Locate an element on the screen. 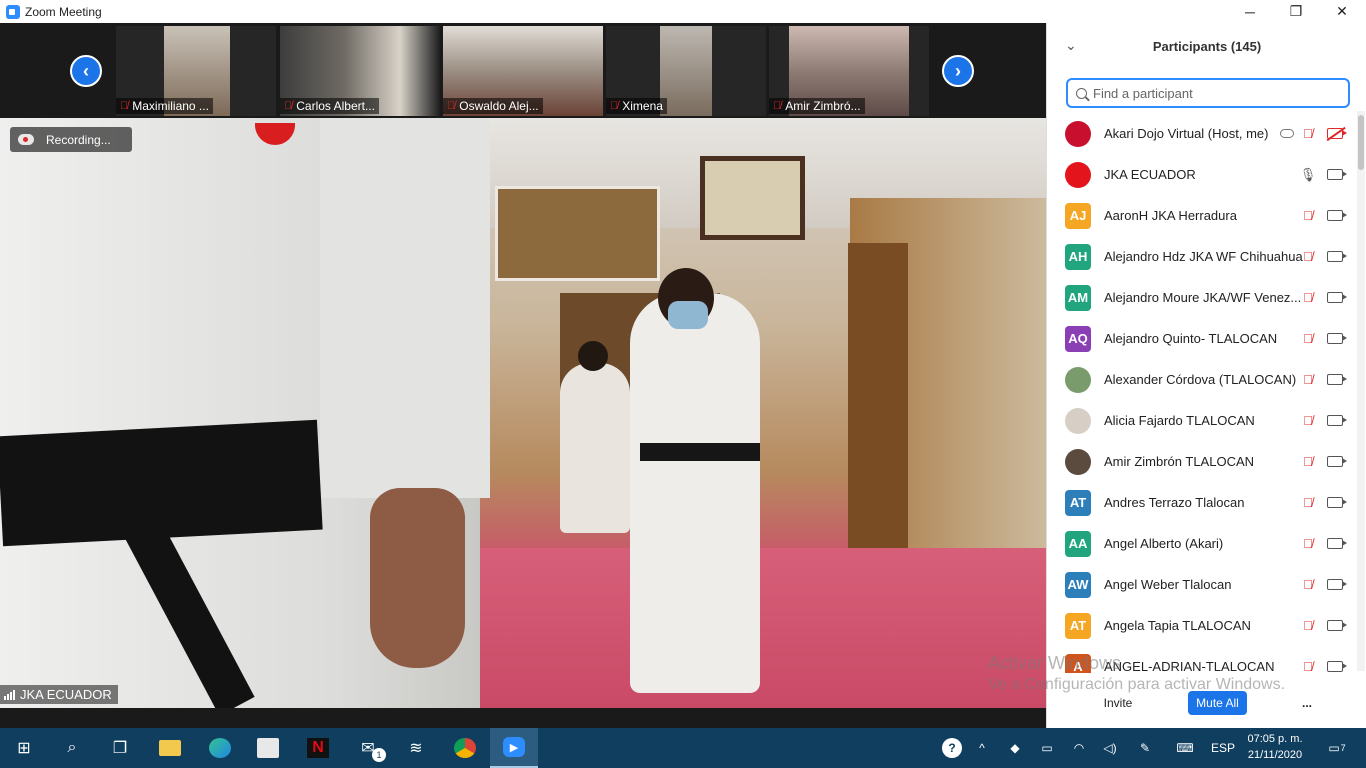  search-button: ⌕ is located at coordinates (72, 748).